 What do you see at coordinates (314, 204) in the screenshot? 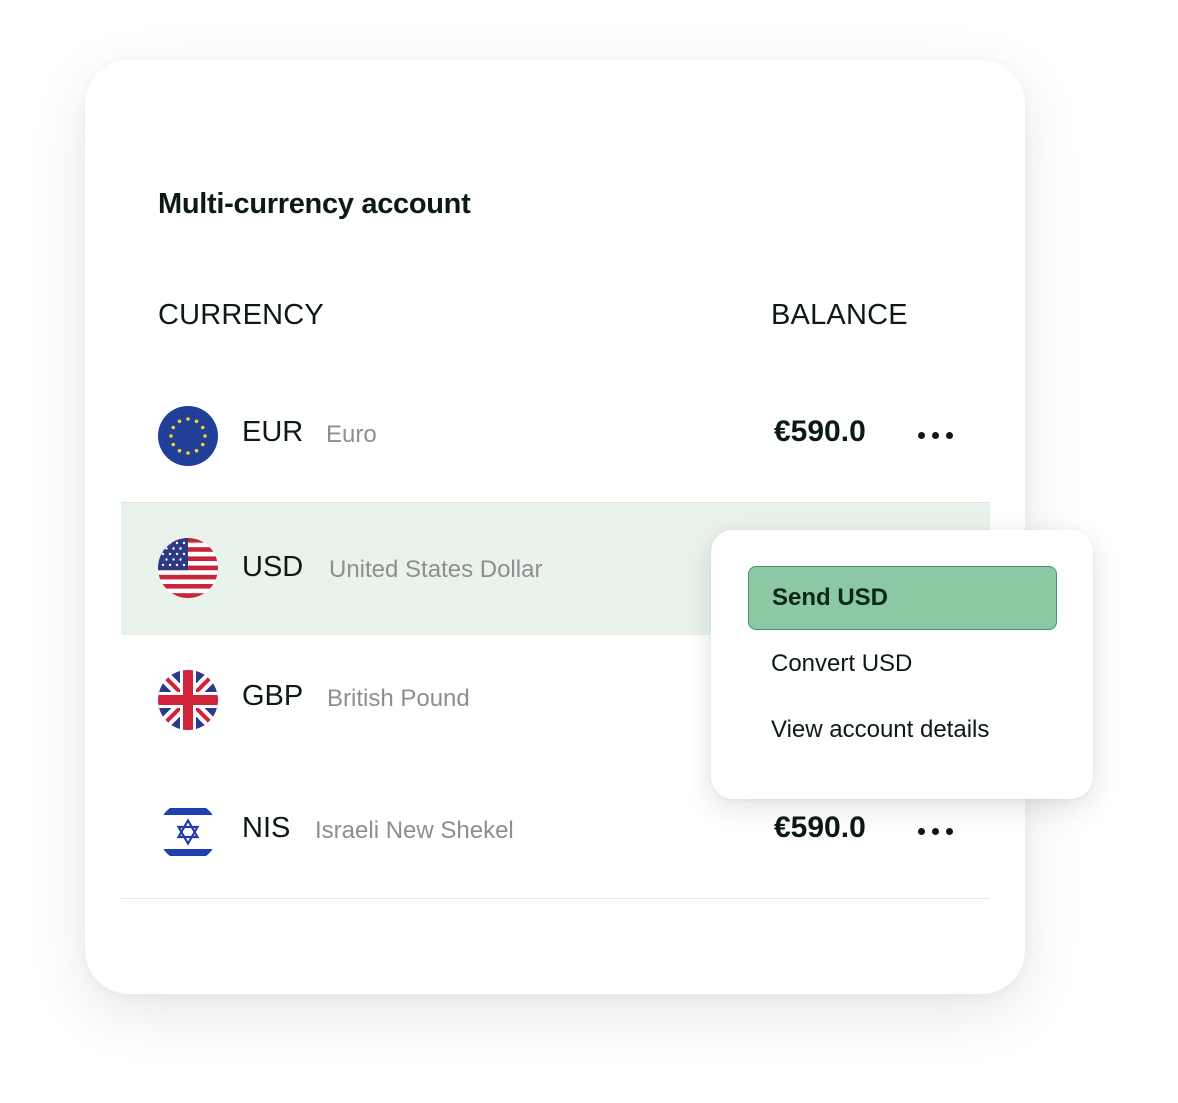
I see `page-title: Multi-currency account` at bounding box center [314, 204].